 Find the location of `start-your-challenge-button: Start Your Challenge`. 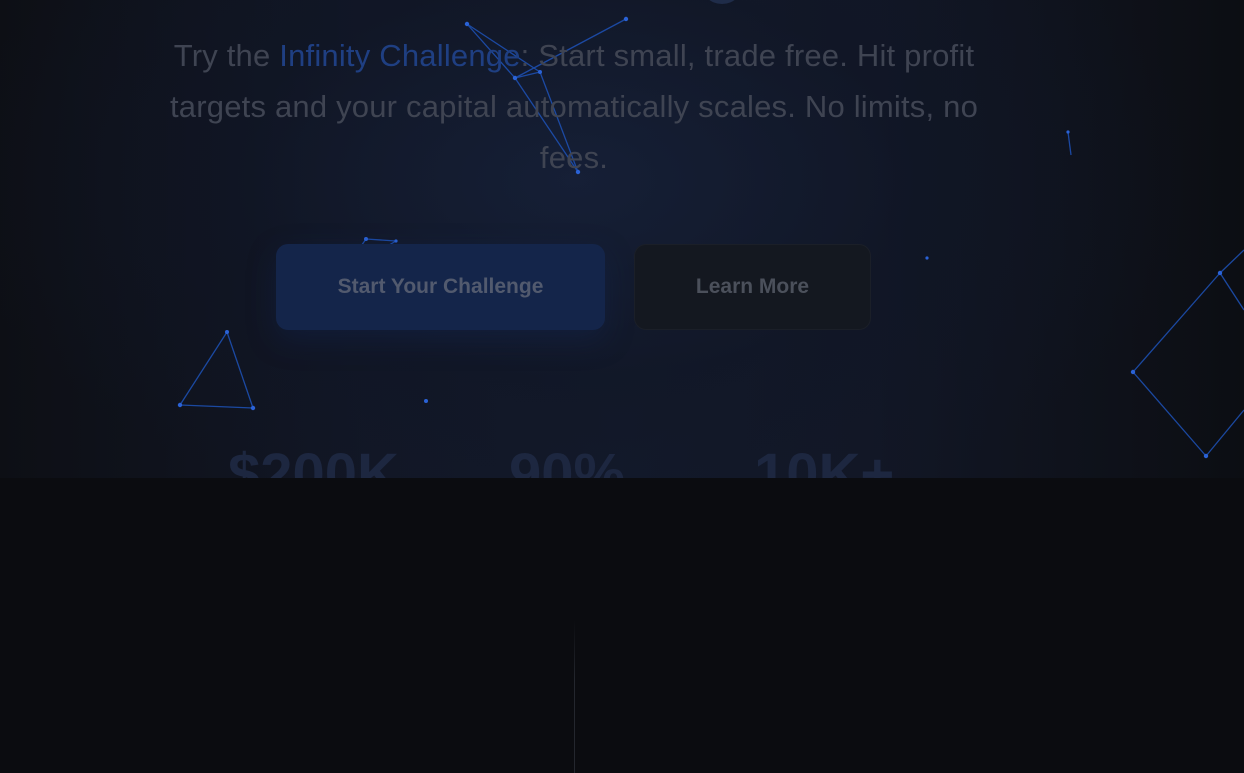

start-your-challenge-button: Start Your Challenge is located at coordinates (440, 287).